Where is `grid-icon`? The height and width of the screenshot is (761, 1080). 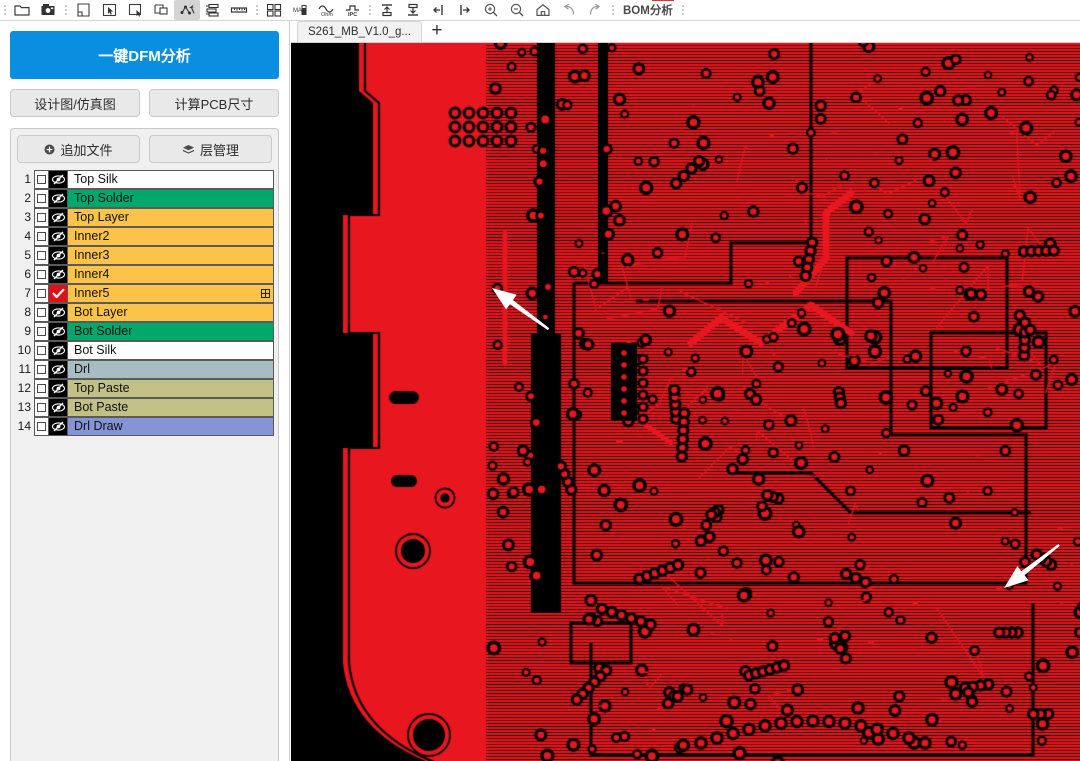
grid-icon is located at coordinates (265, 293).